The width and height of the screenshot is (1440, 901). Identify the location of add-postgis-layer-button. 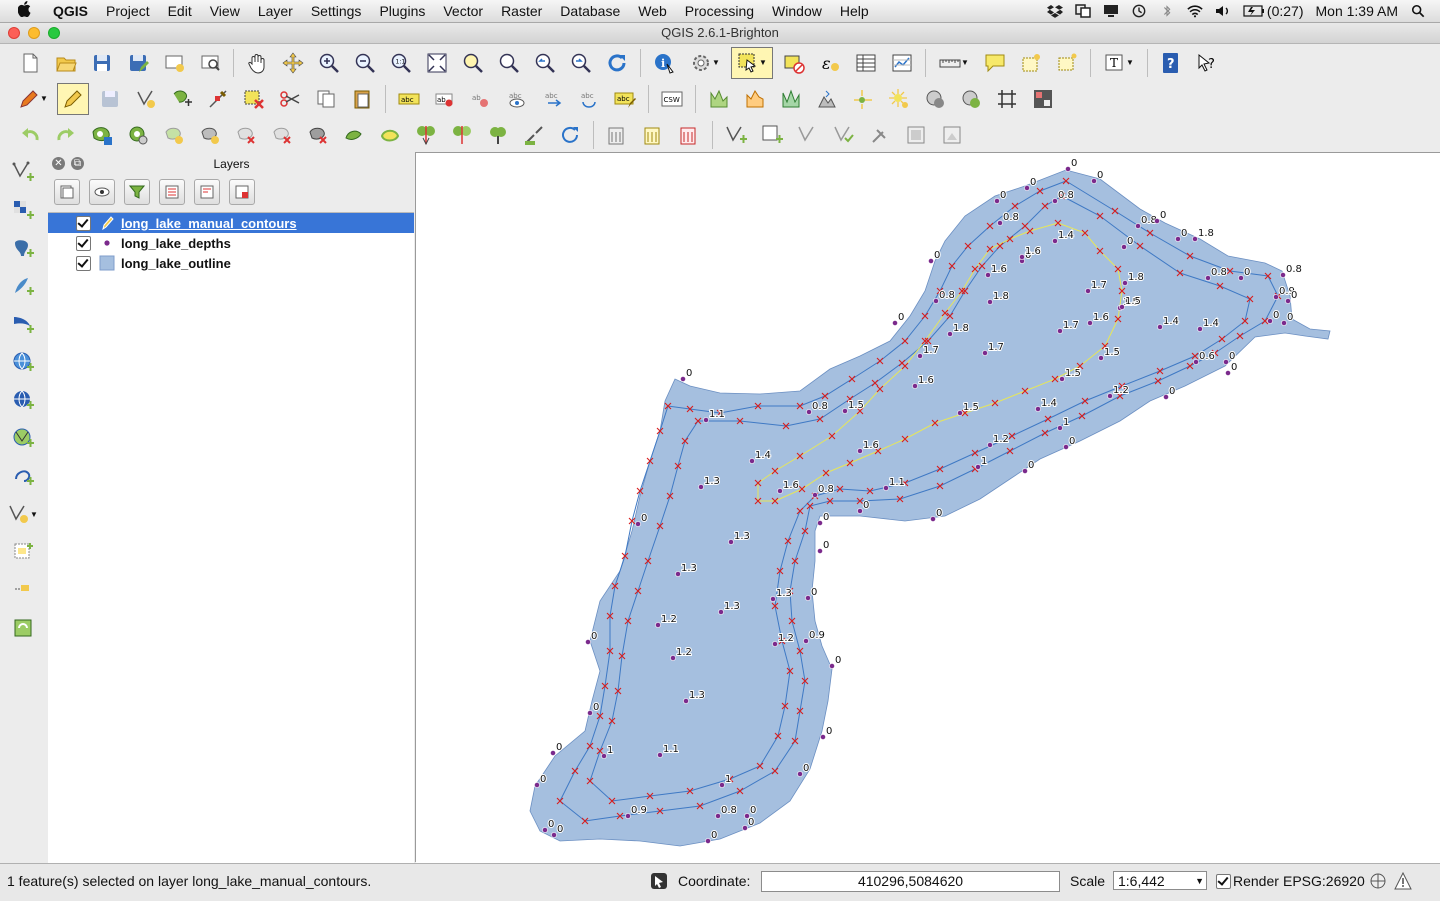
(23, 248).